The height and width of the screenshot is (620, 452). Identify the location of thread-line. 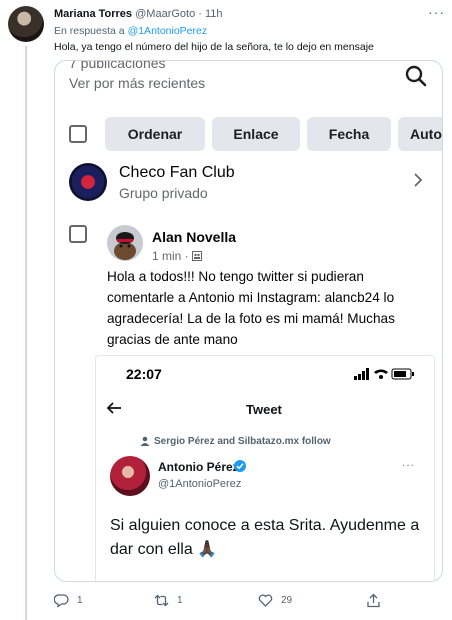
(26, 333).